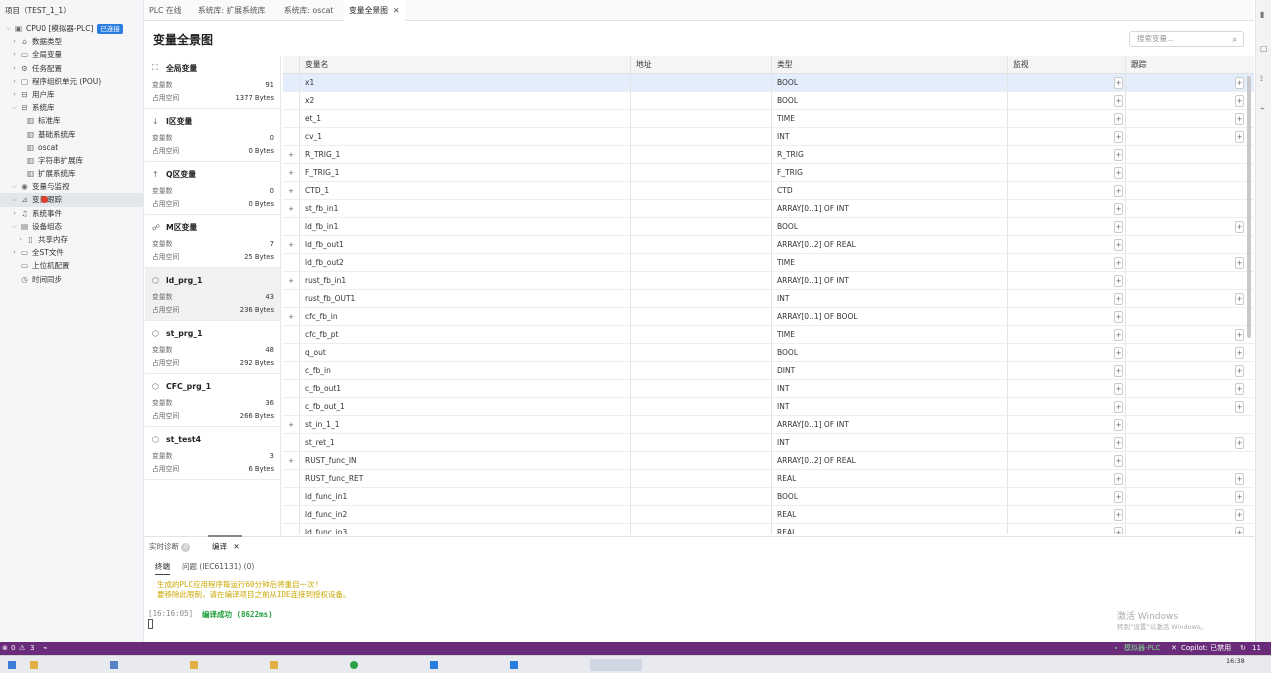 Image resolution: width=1271 pixels, height=673 pixels. What do you see at coordinates (768, 191) in the screenshot?
I see `table-row: + CTD_1 CTD +` at bounding box center [768, 191].